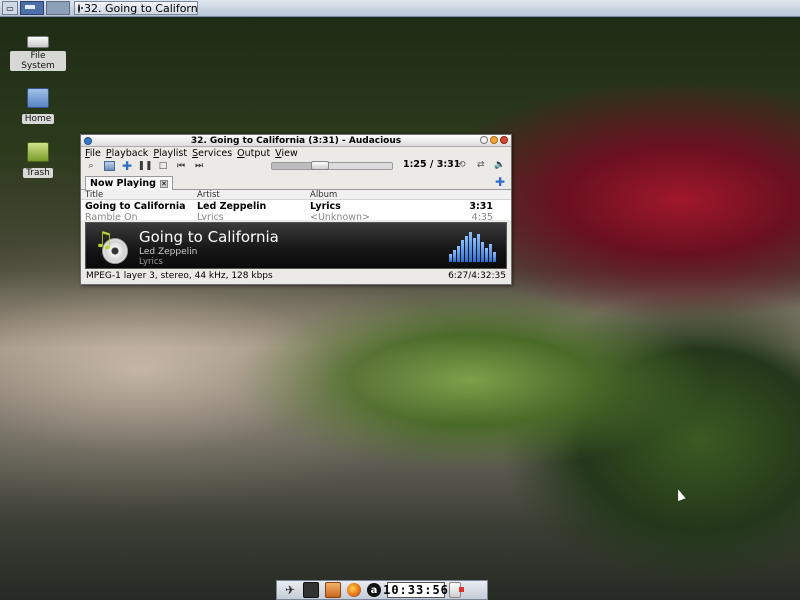 The width and height of the screenshot is (800, 600). Describe the element at coordinates (111, 216) in the screenshot. I see `row-title: Ramble On` at that location.